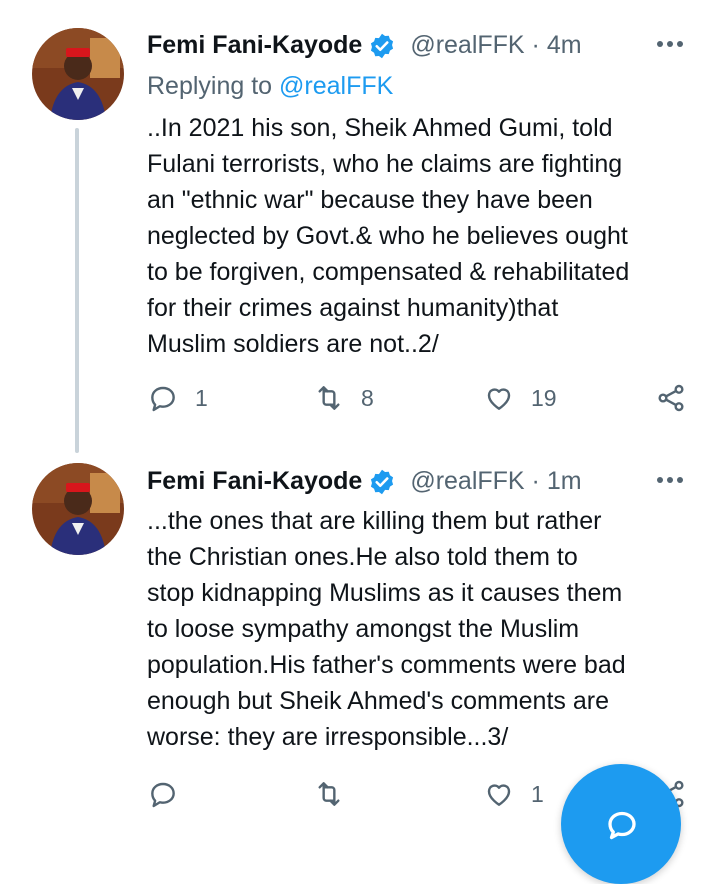 The height and width of the screenshot is (884, 720). Describe the element at coordinates (201, 397) in the screenshot. I see `reply-count: 1` at that location.